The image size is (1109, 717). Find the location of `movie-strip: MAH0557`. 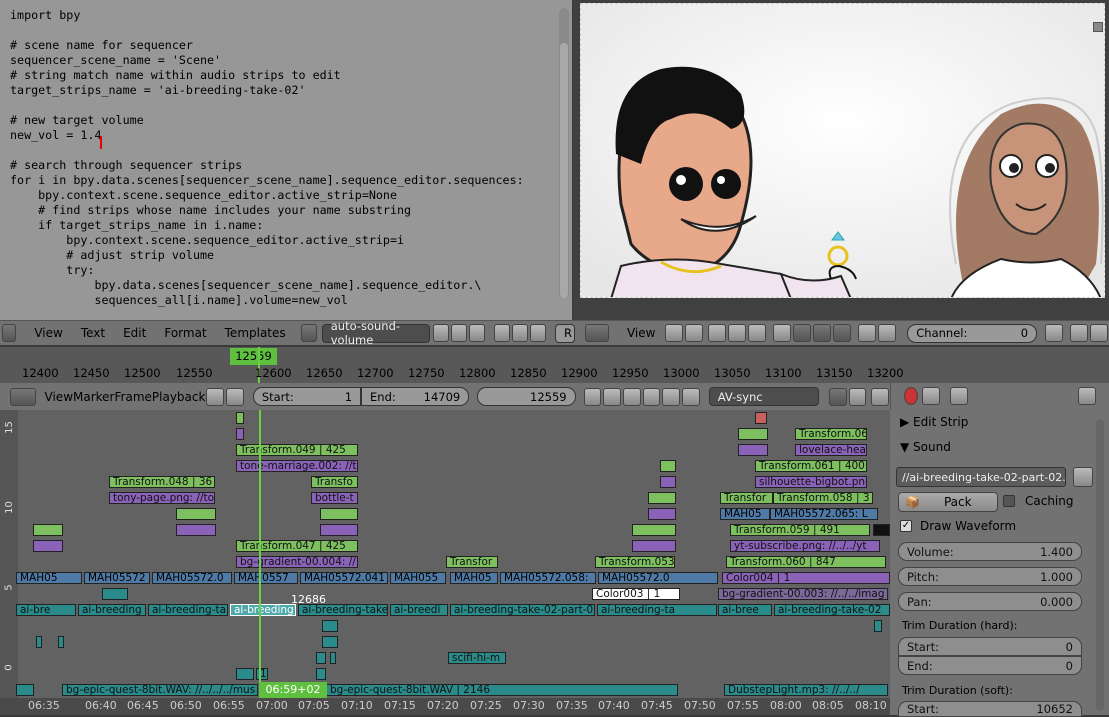

movie-strip: MAH0557 is located at coordinates (266, 578).